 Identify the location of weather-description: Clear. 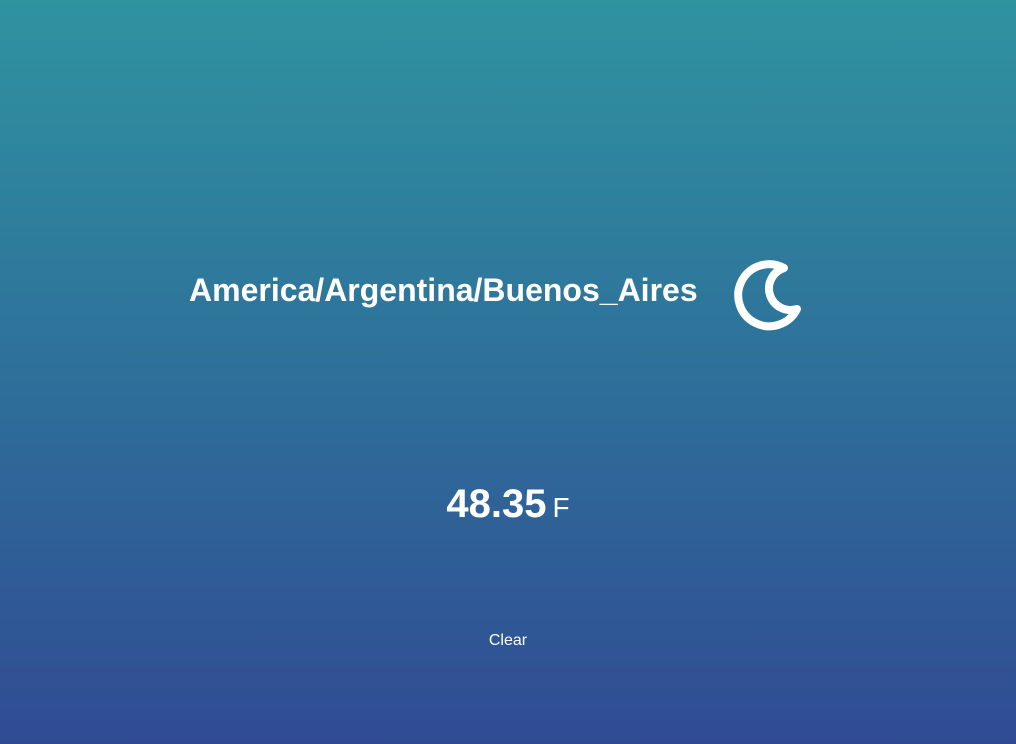
(508, 640).